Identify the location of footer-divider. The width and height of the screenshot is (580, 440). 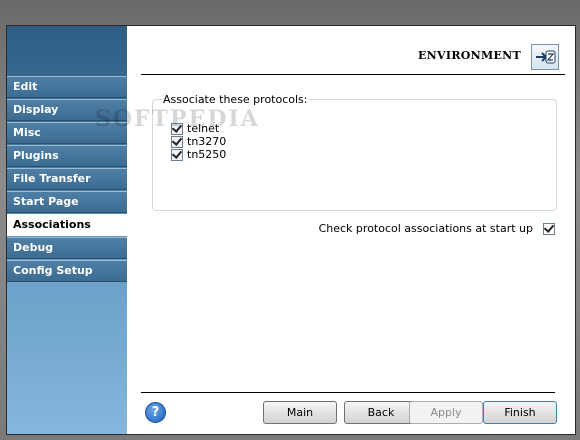
(348, 392).